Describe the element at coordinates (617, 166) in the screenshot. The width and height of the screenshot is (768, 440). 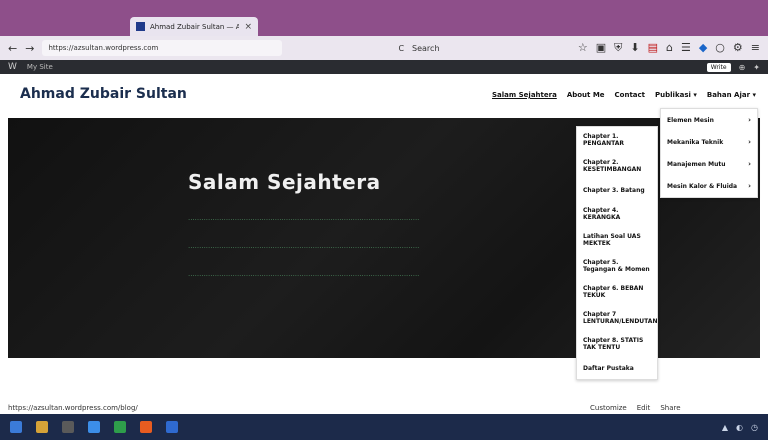
I see `submenu-item-chapter-2: Chapter 2. KESETIMBANGAN` at that location.